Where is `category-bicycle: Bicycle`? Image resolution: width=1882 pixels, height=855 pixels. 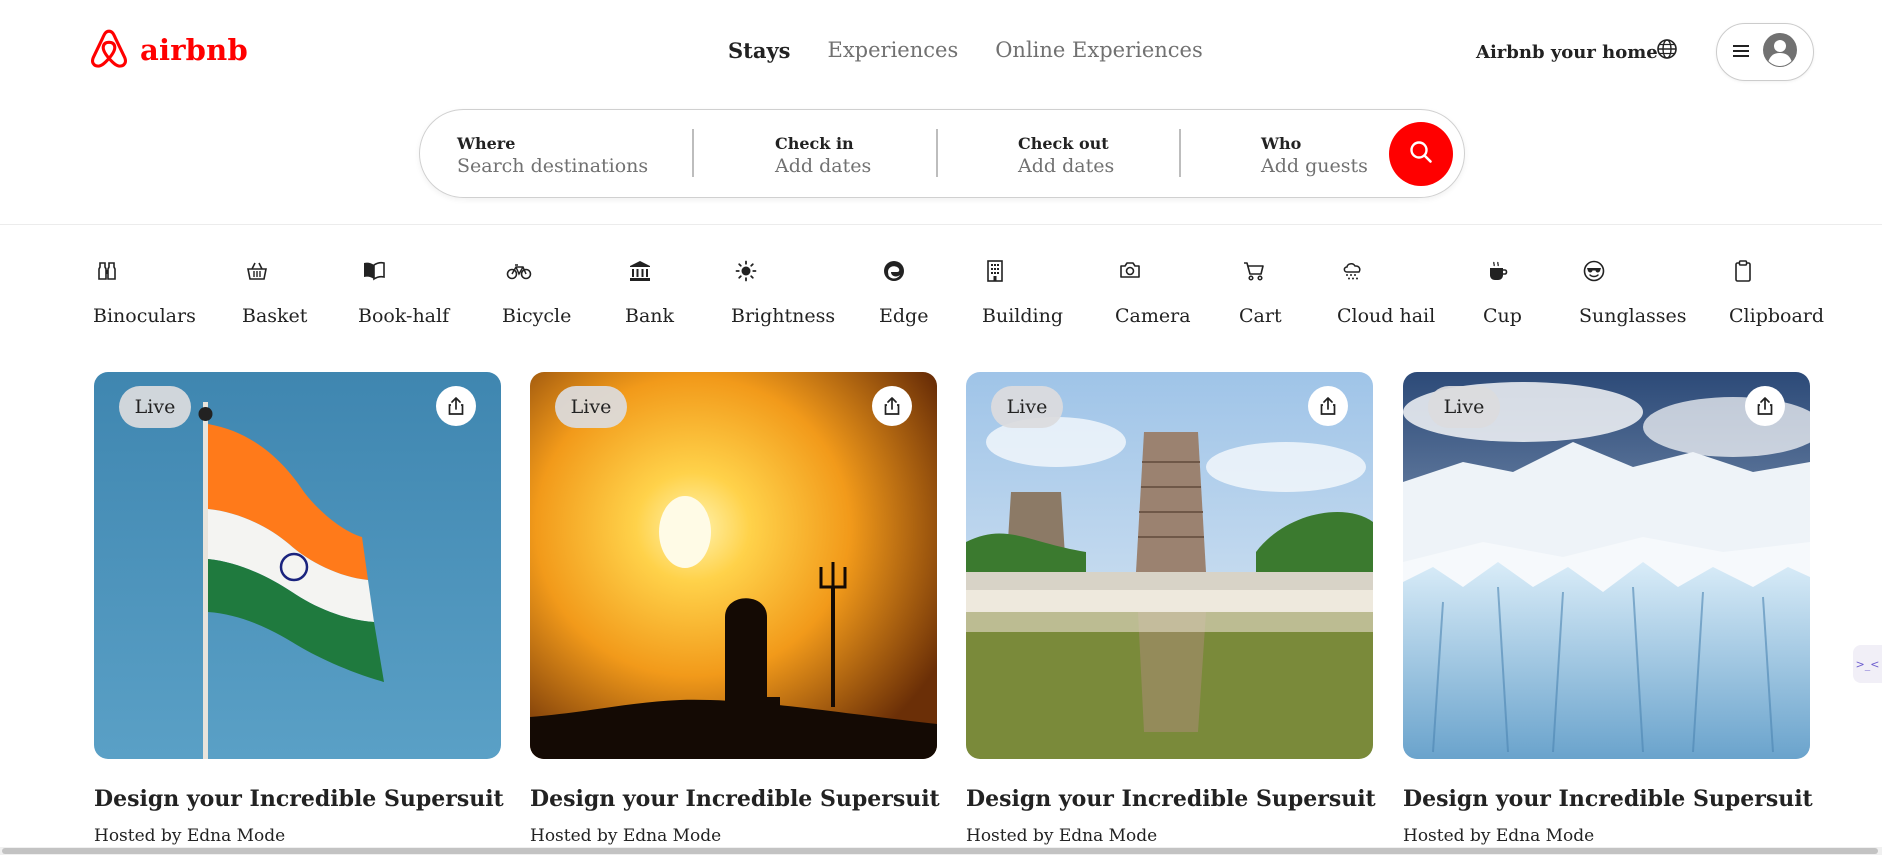 category-bicycle: Bicycle is located at coordinates (536, 293).